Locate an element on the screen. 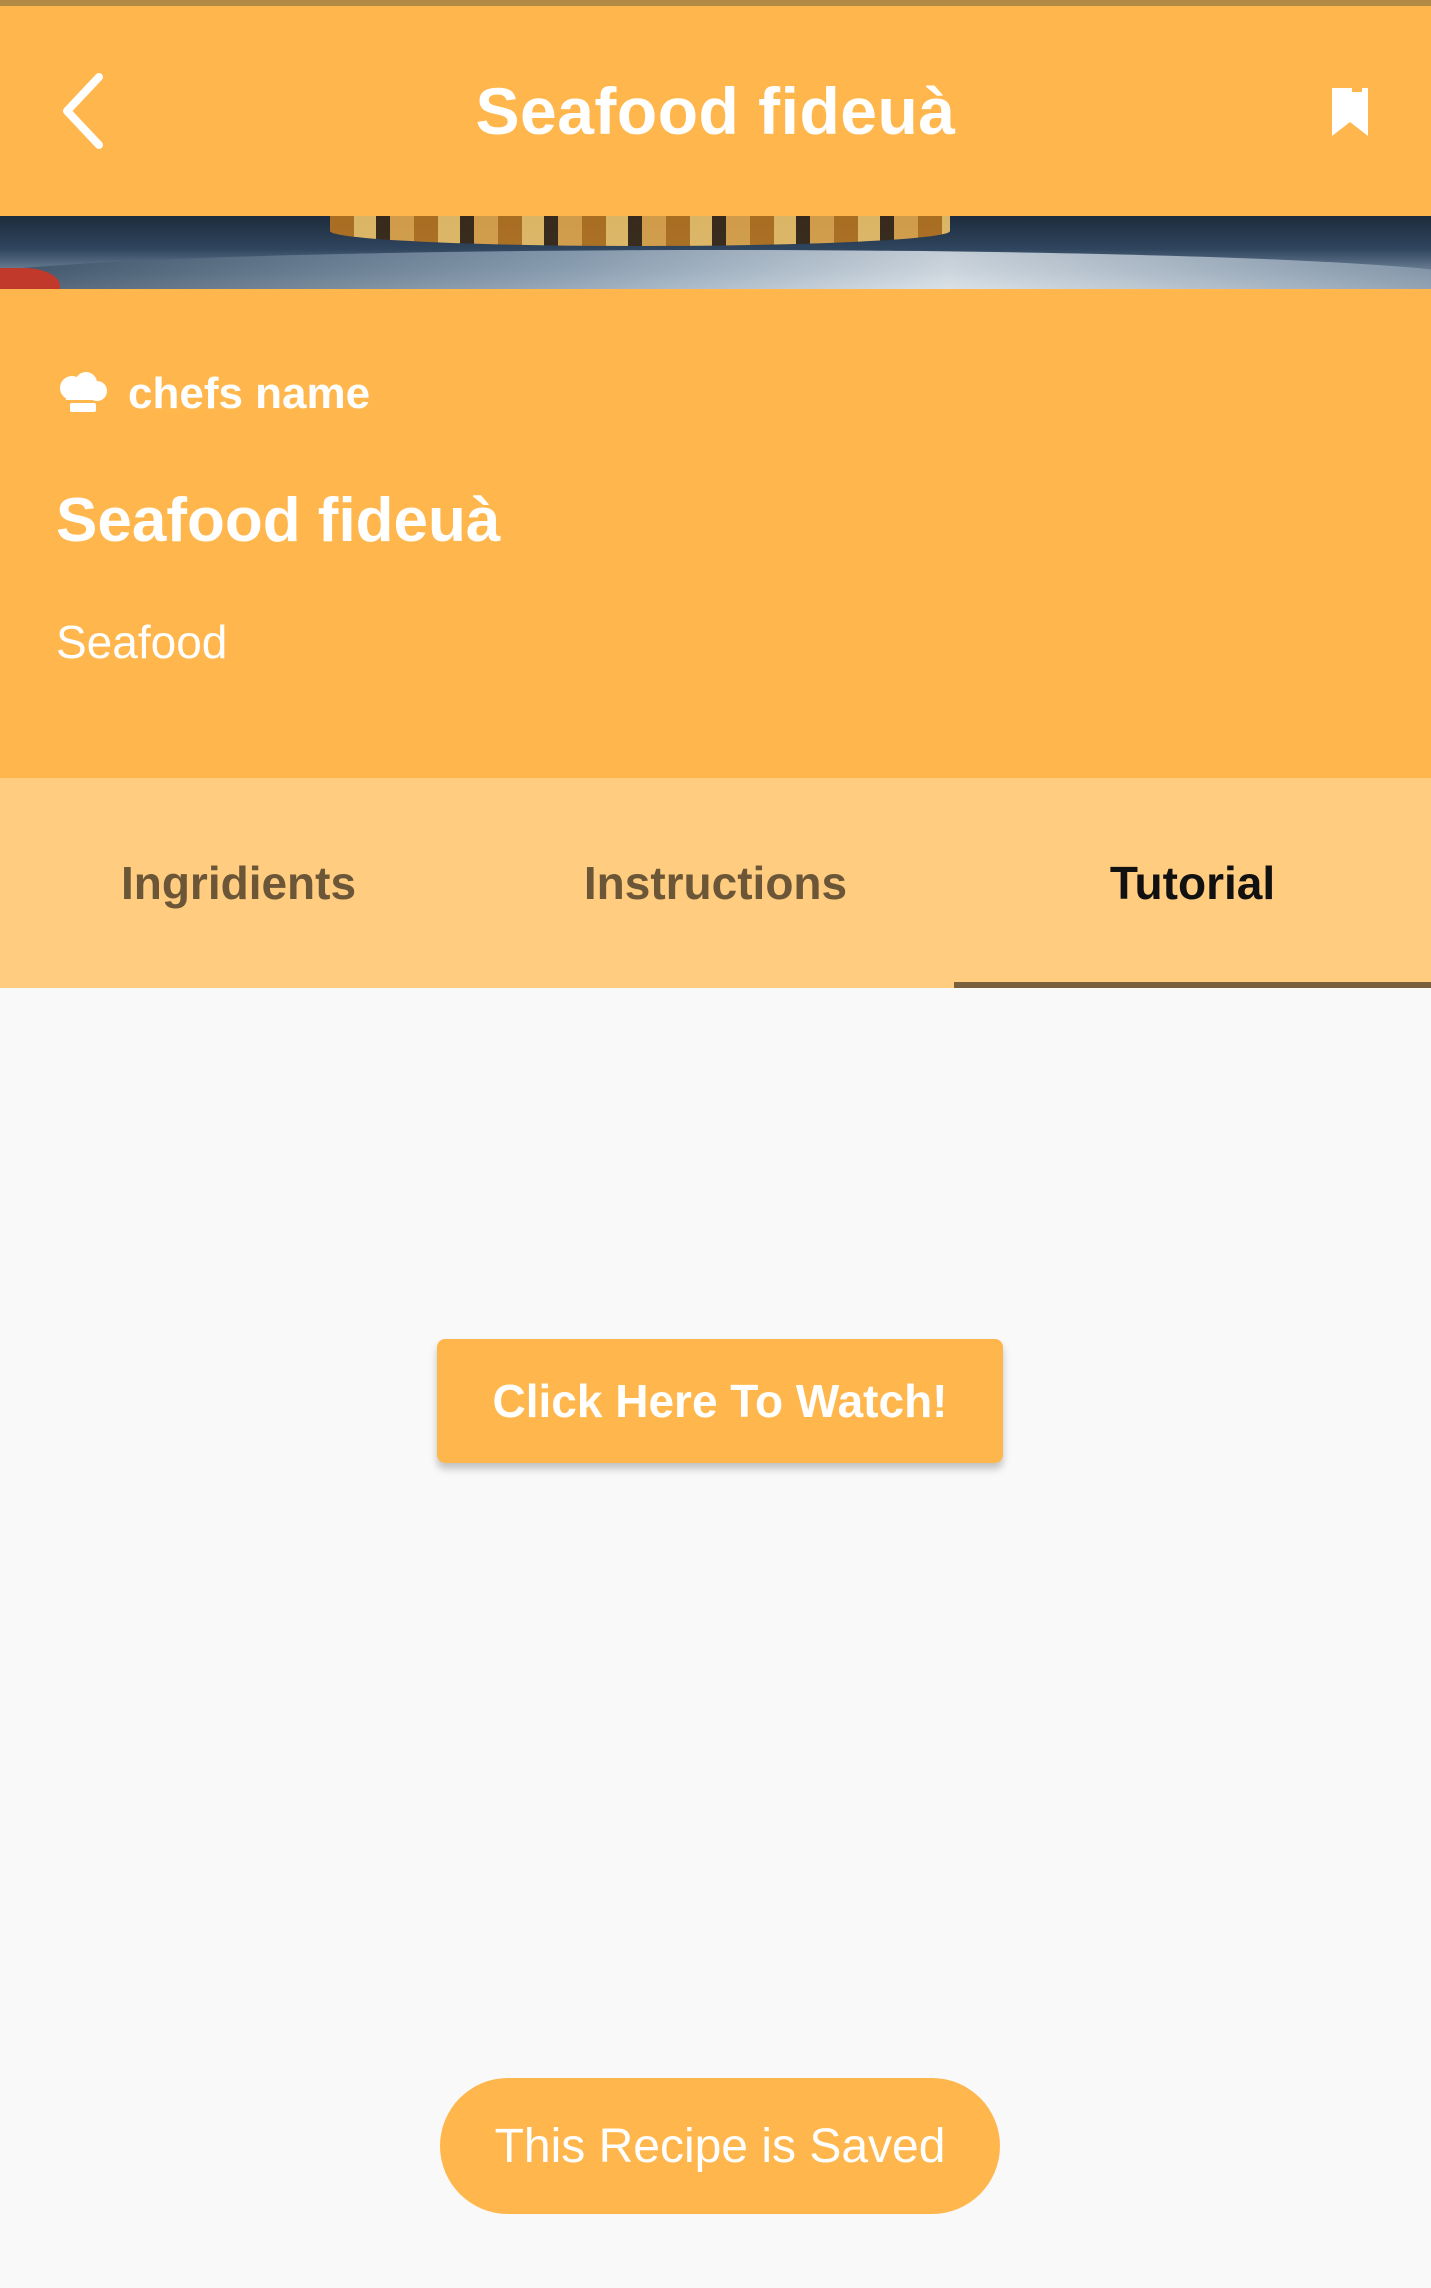  recipe-tabs: Ingridients Instructions Tutorial is located at coordinates (715, 883).